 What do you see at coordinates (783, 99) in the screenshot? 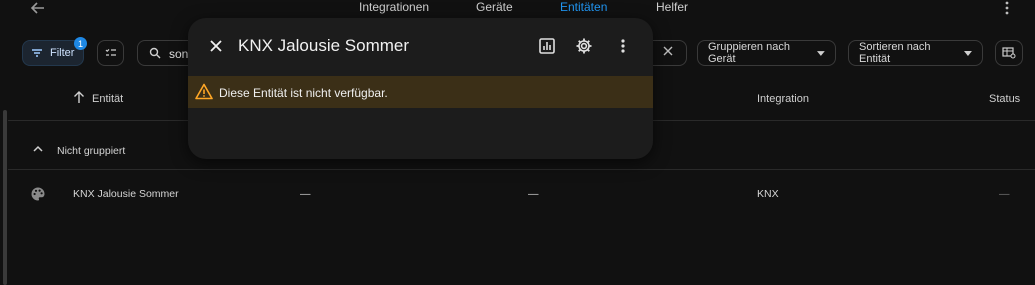
I see `column-header-integration: Integration` at bounding box center [783, 99].